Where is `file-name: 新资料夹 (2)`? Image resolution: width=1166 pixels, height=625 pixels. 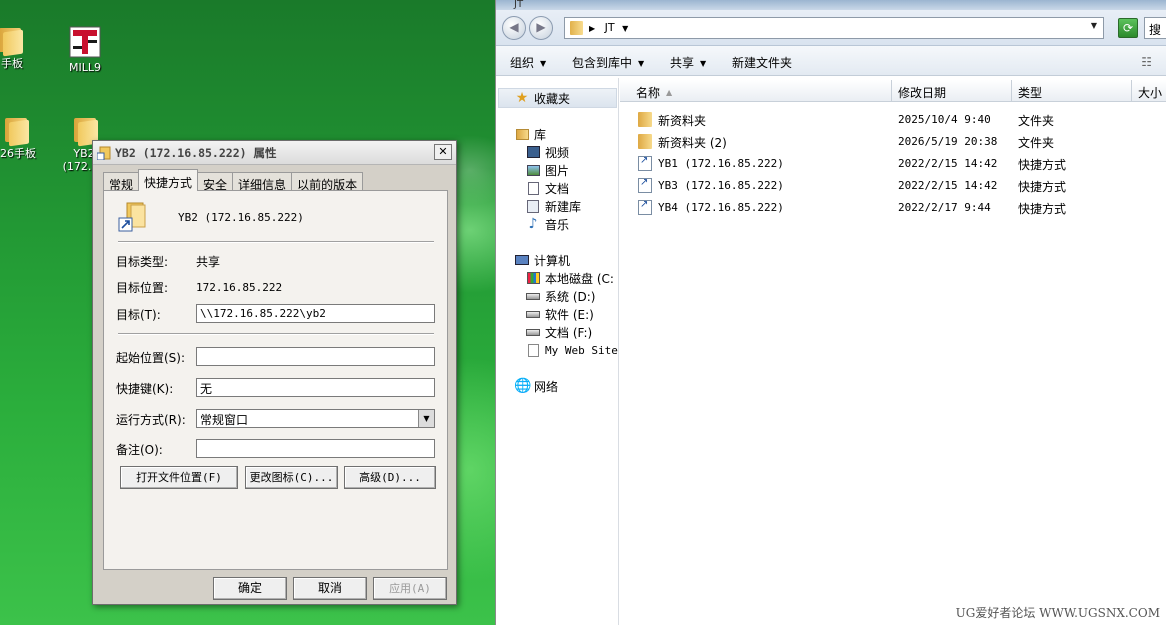
file-name: 新资料夹 (2) is located at coordinates (692, 143).